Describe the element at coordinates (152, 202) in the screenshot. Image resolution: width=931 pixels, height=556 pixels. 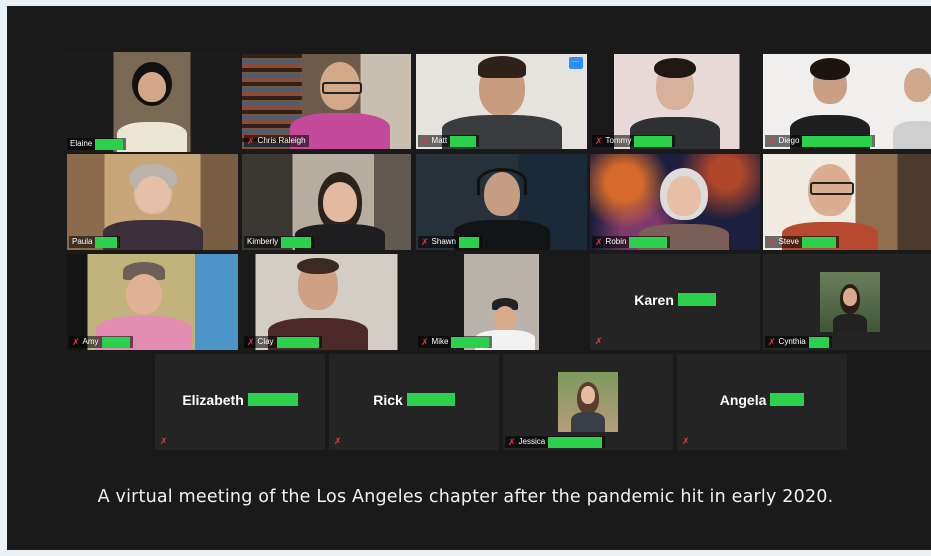
I see `participant-tile-paula: Paula` at that location.